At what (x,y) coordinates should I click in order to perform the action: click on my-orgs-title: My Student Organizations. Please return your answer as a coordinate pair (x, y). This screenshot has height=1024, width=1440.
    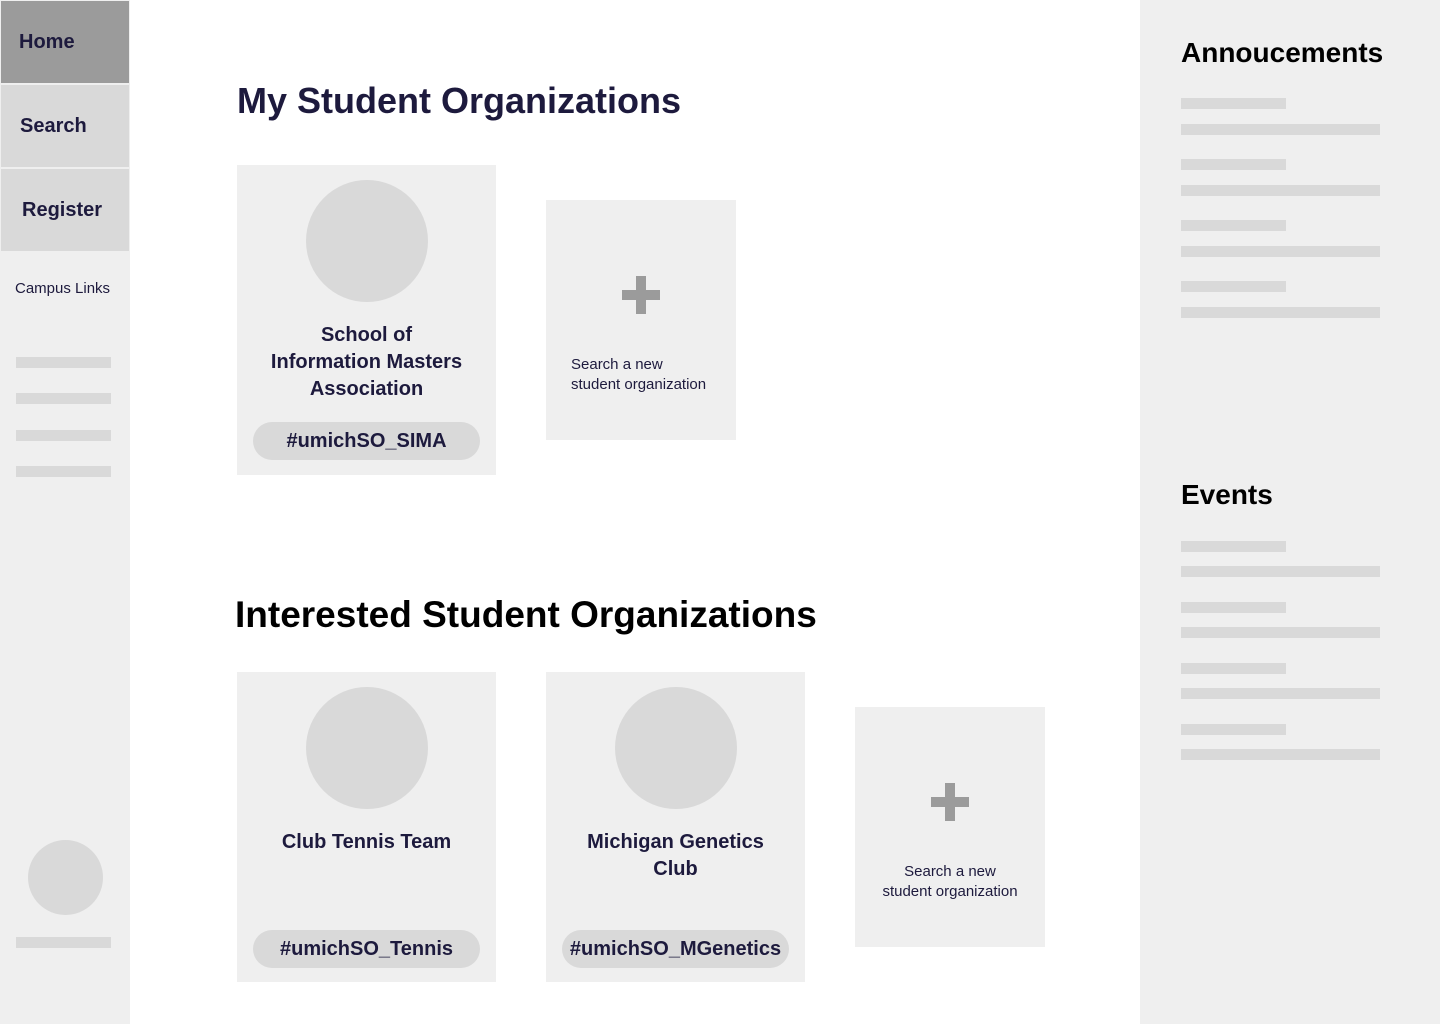
    Looking at the image, I should click on (459, 100).